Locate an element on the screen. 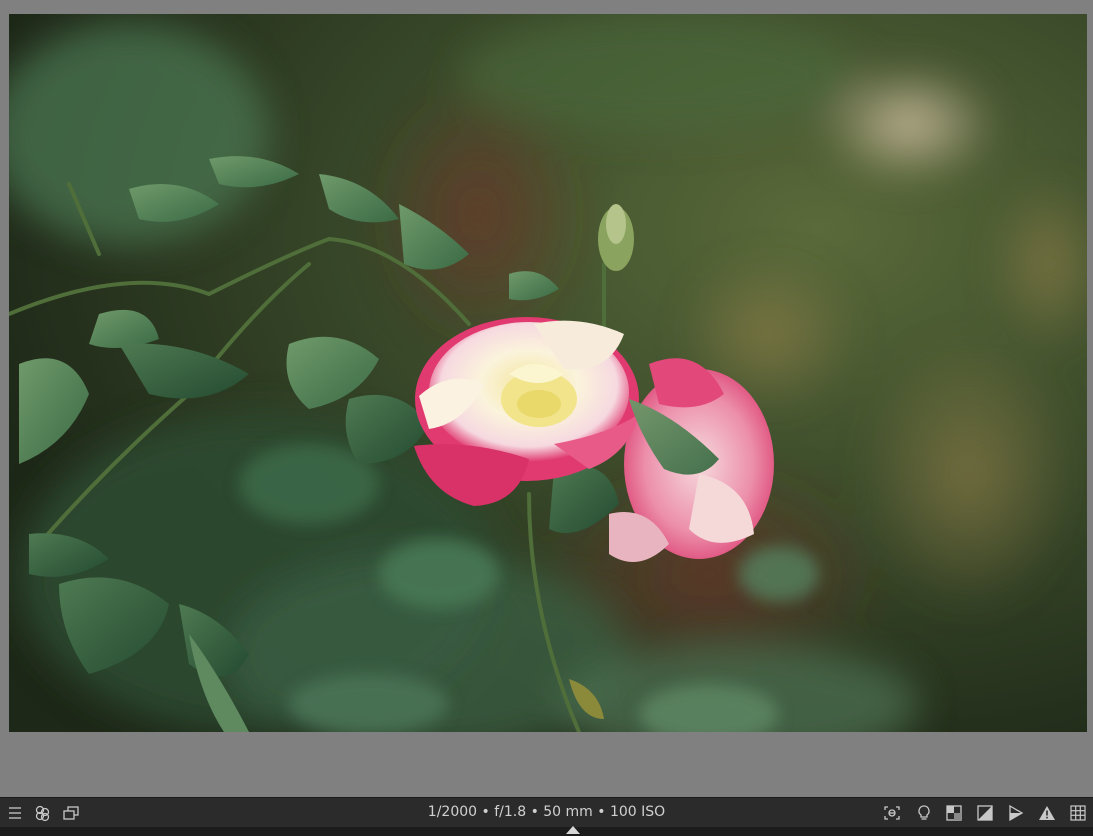 This screenshot has width=1093, height=836. exif-info: 1/2000 • f/1.8 • 50 mm • 100 ISO is located at coordinates (546, 812).